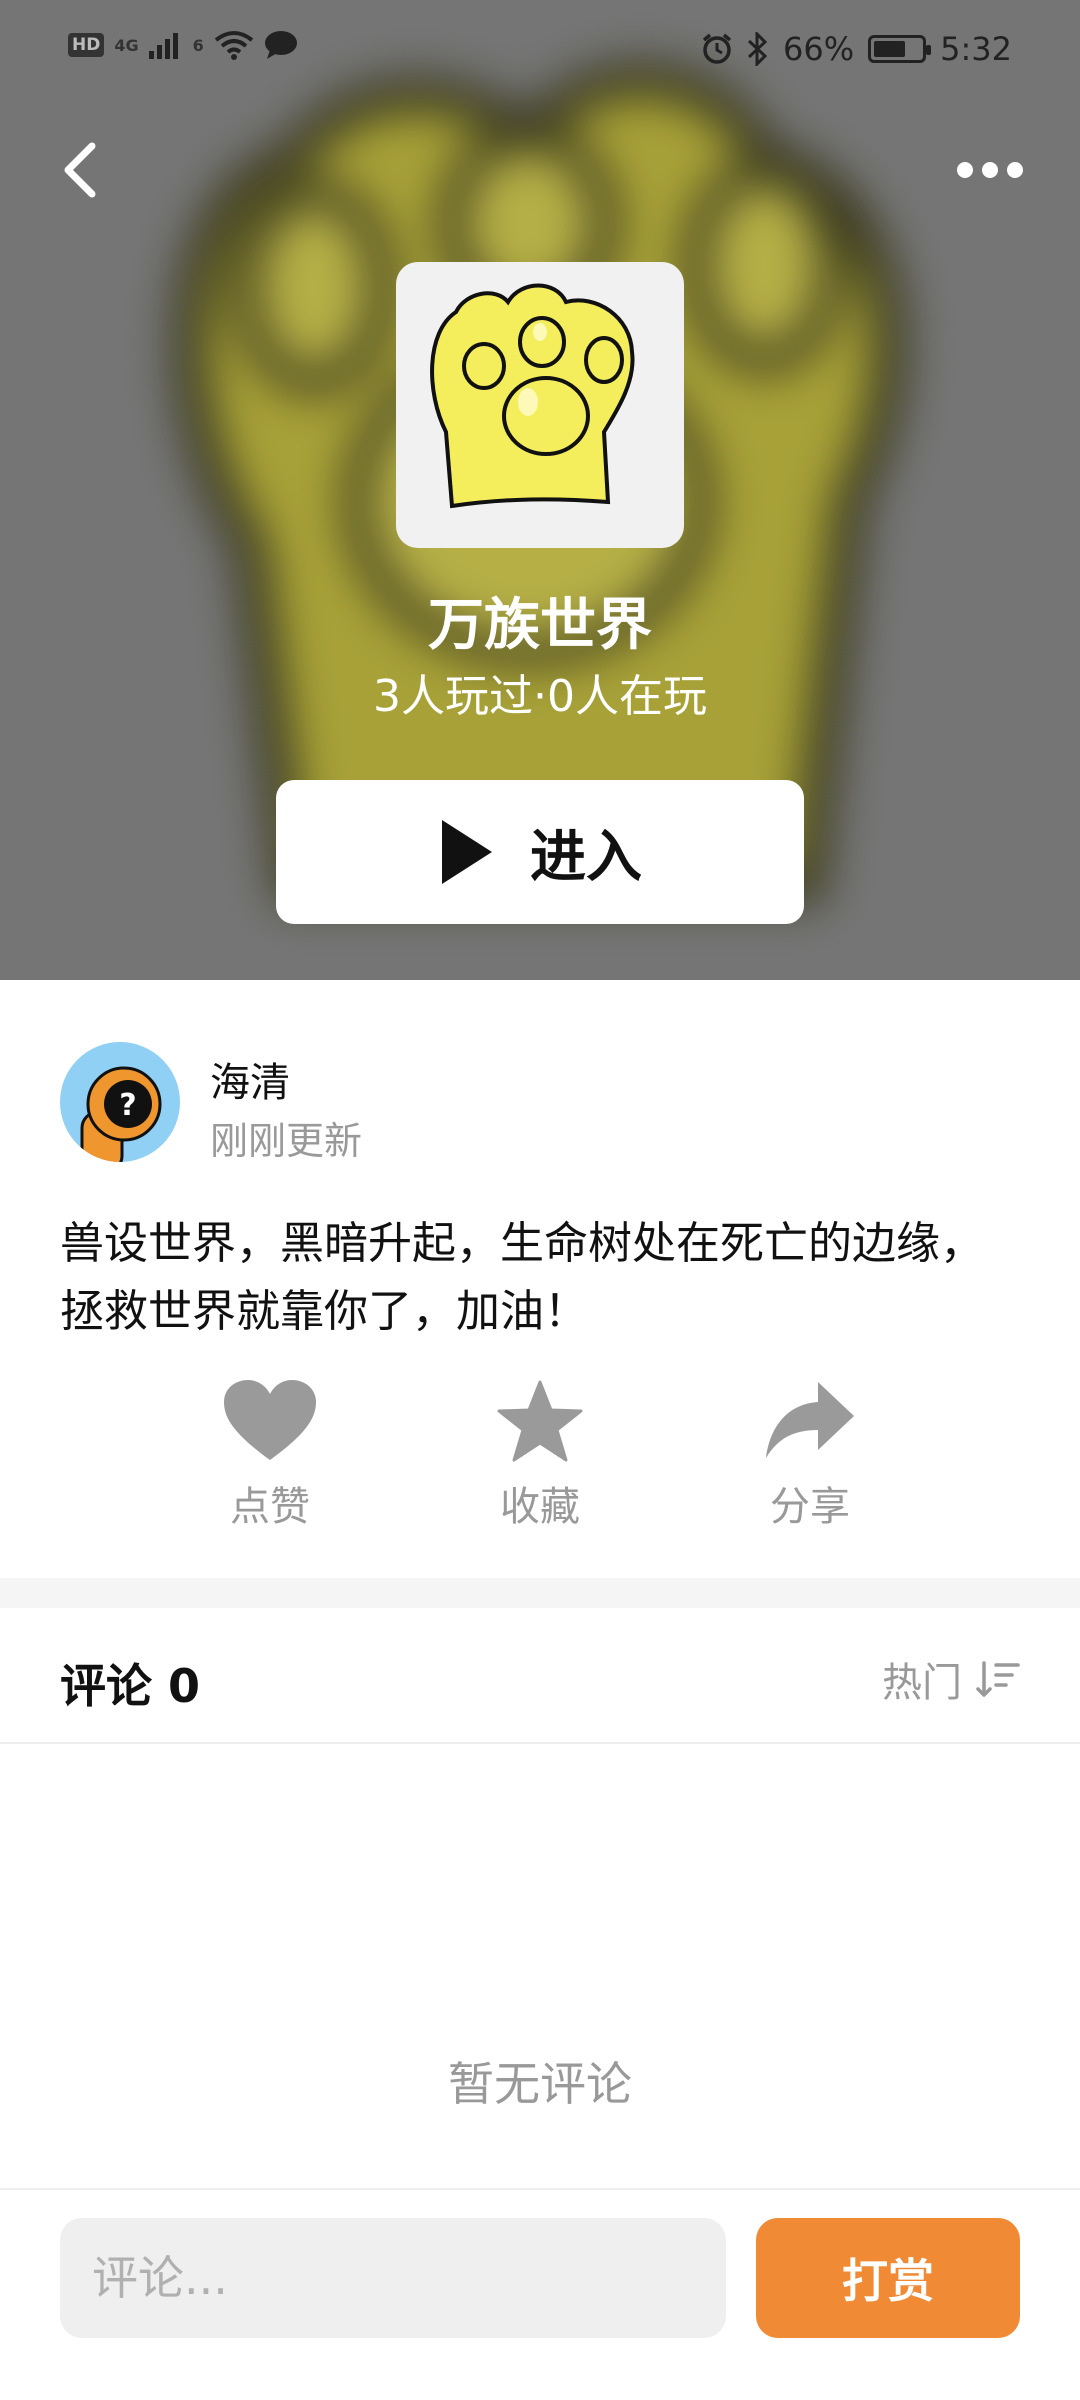 The width and height of the screenshot is (1080, 2400). I want to click on avatar-question-icon: ?, so click(121, 1114).